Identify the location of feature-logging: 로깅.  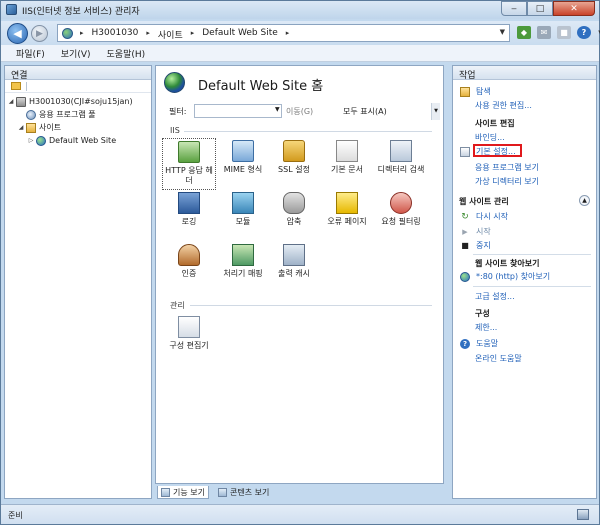
(189, 209).